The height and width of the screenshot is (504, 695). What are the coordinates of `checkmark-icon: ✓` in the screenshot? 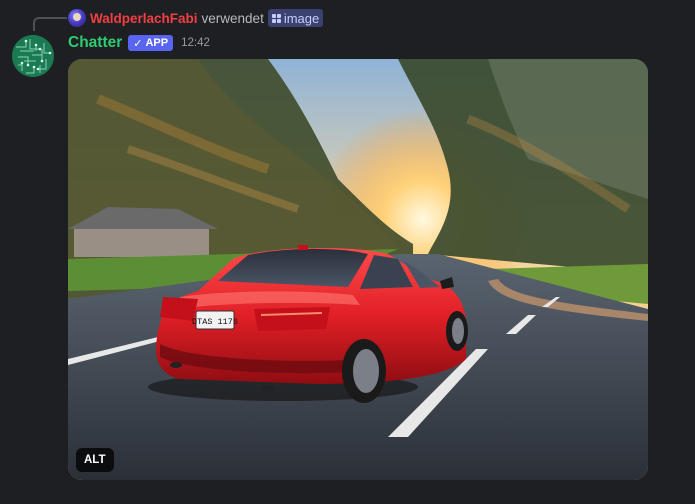 It's located at (138, 43).